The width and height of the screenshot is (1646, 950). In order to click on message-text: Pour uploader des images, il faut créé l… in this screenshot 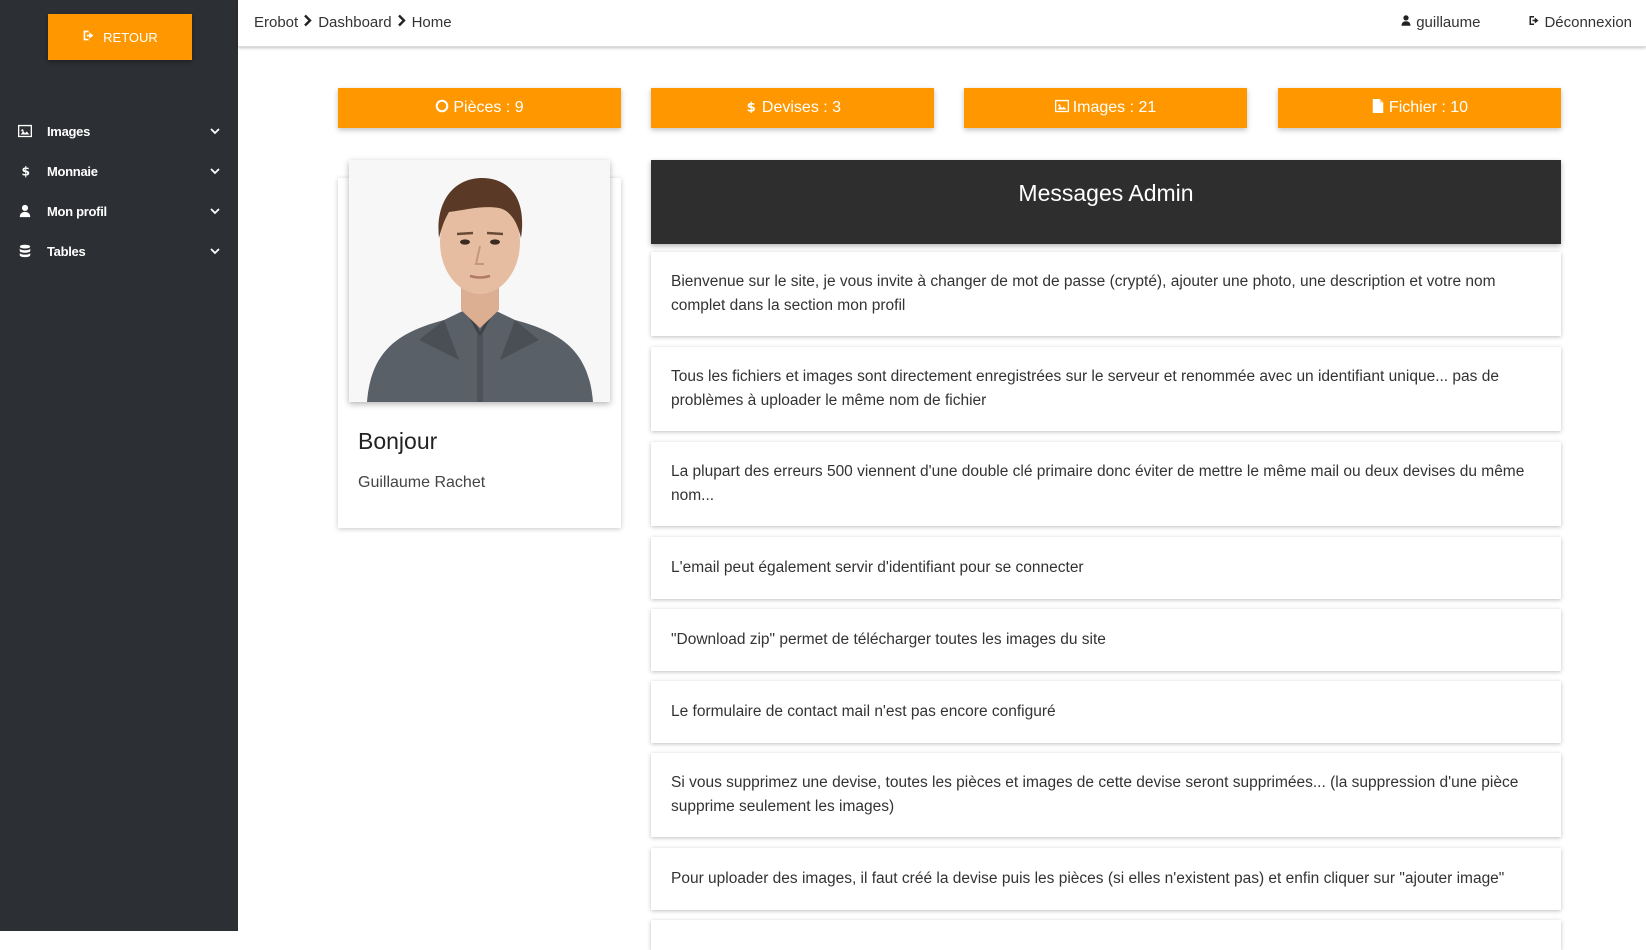, I will do `click(1088, 878)`.